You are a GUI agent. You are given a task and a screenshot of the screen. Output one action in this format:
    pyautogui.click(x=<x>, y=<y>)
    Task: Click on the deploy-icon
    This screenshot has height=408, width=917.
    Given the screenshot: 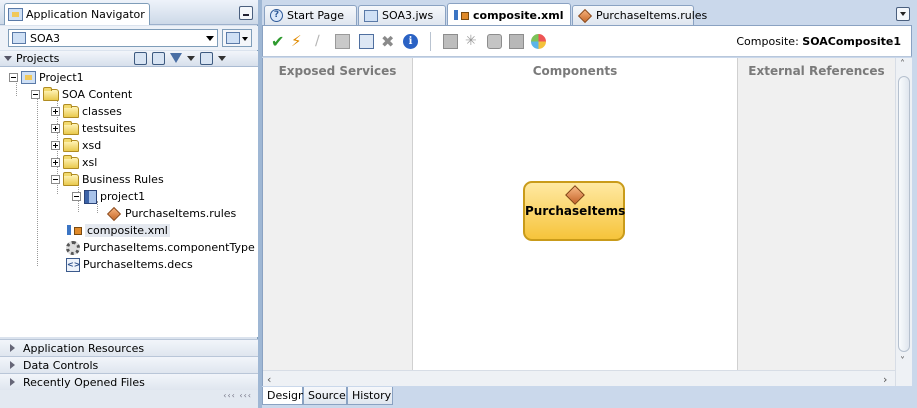 What is the action you would take?
    pyautogui.click(x=450, y=41)
    